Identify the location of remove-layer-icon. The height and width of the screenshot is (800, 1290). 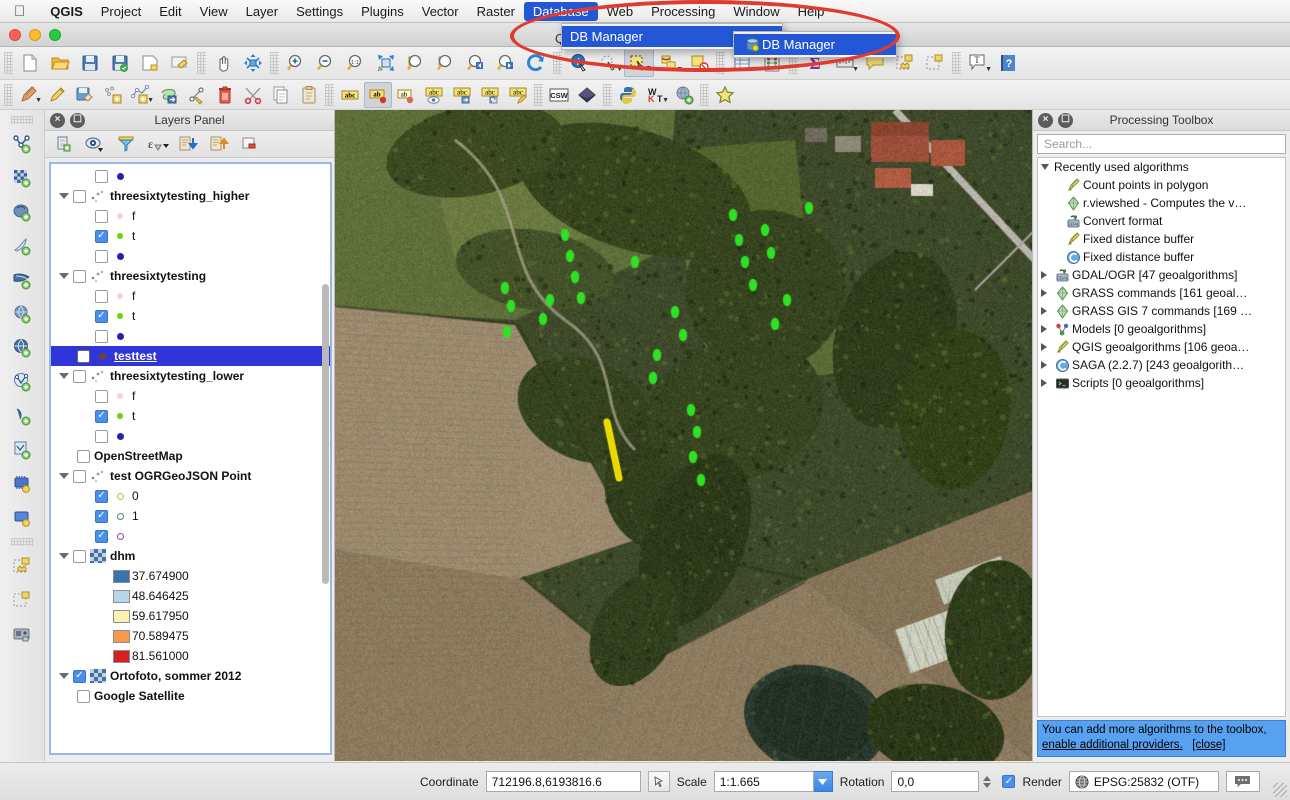
(250, 144).